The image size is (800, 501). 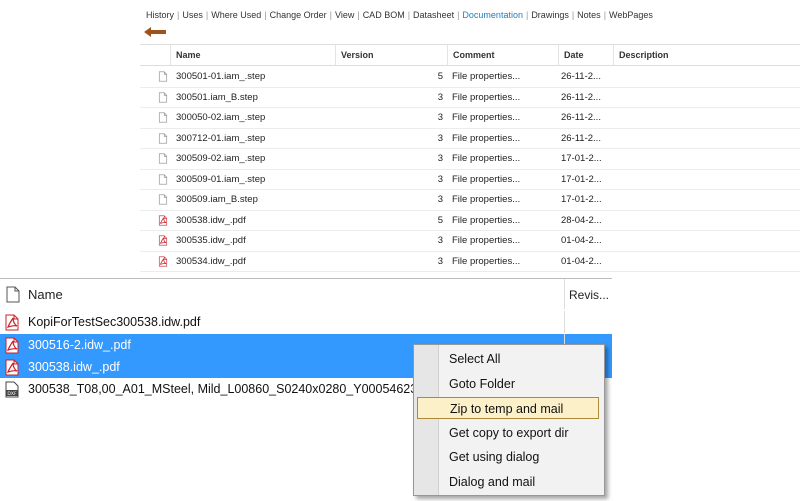 I want to click on tab-history: History, so click(x=160, y=15).